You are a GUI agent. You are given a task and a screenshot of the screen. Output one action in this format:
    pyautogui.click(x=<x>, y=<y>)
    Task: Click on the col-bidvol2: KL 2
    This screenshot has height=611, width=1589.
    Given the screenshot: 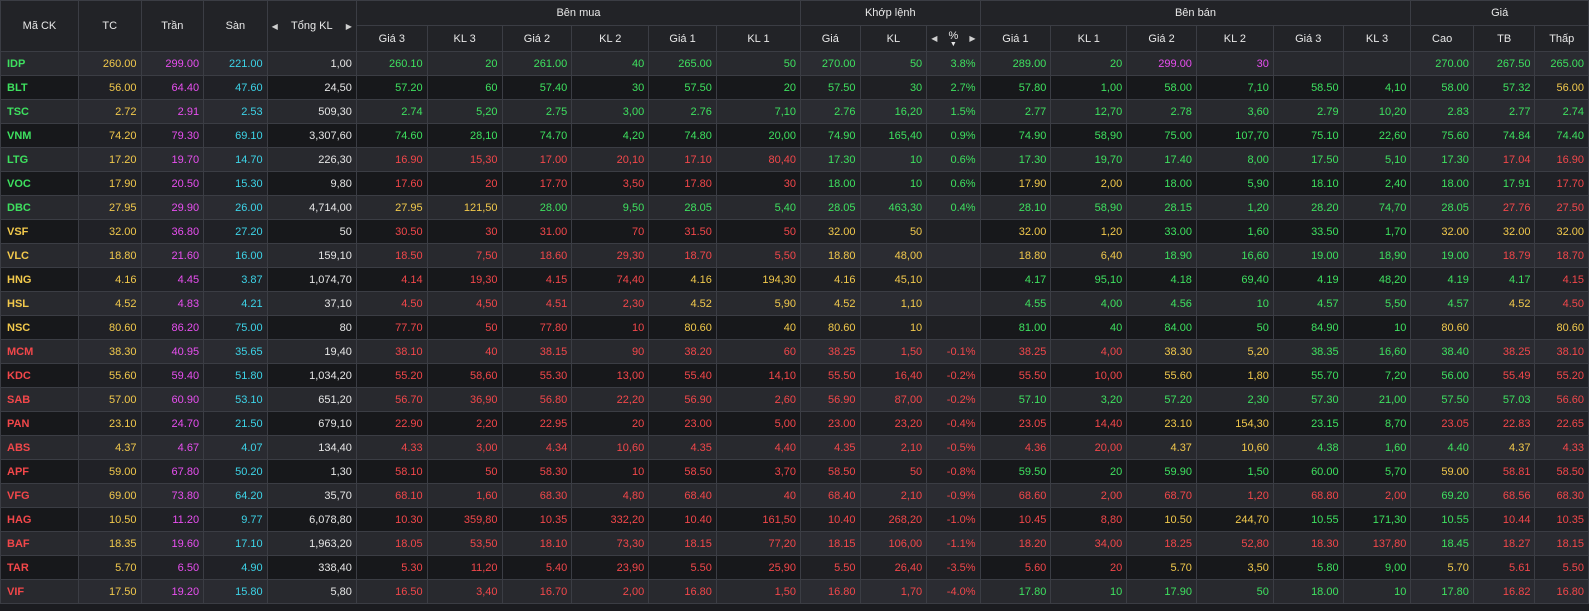 What is the action you would take?
    pyautogui.click(x=610, y=38)
    